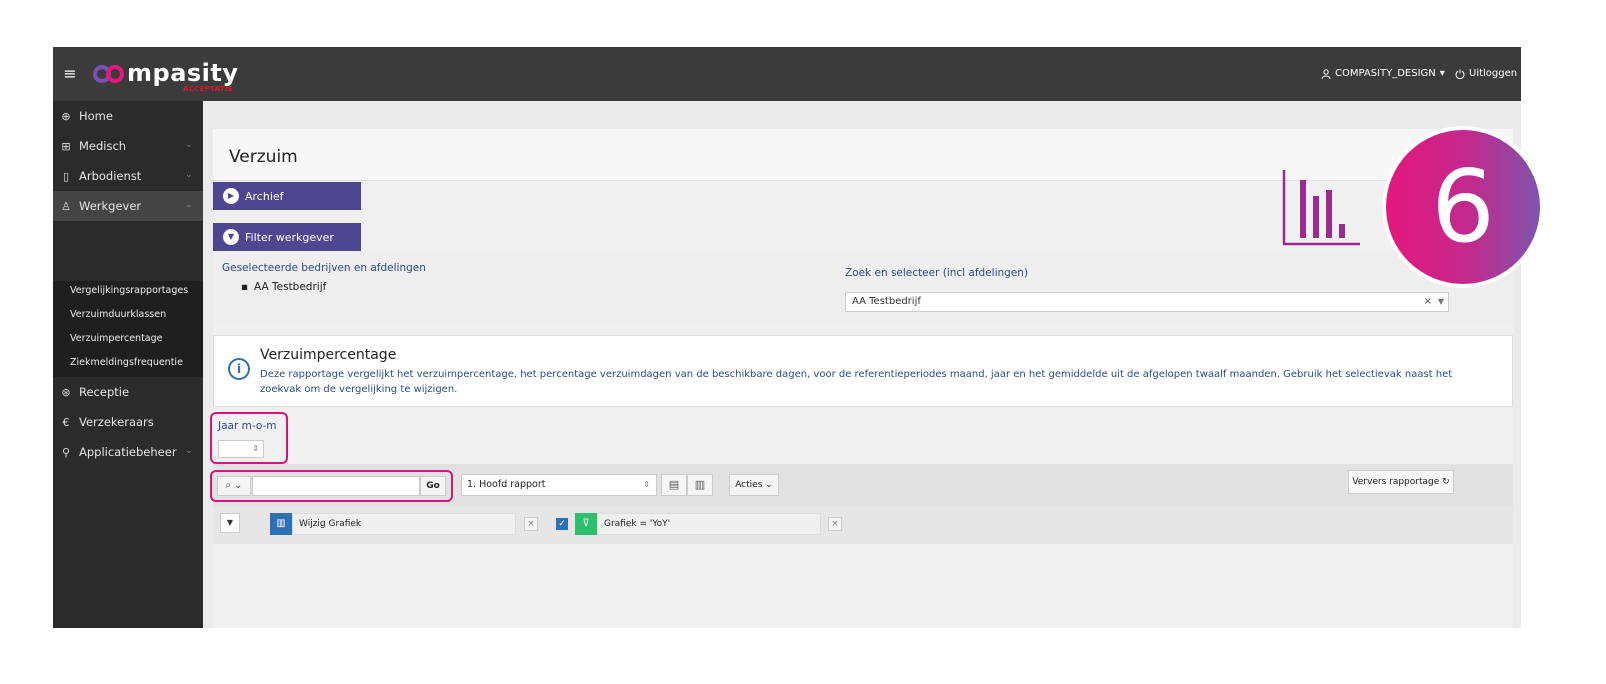 This screenshot has width=1606, height=684. Describe the element at coordinates (116, 422) in the screenshot. I see `sidebar-item-label: Verzekeraars` at that location.